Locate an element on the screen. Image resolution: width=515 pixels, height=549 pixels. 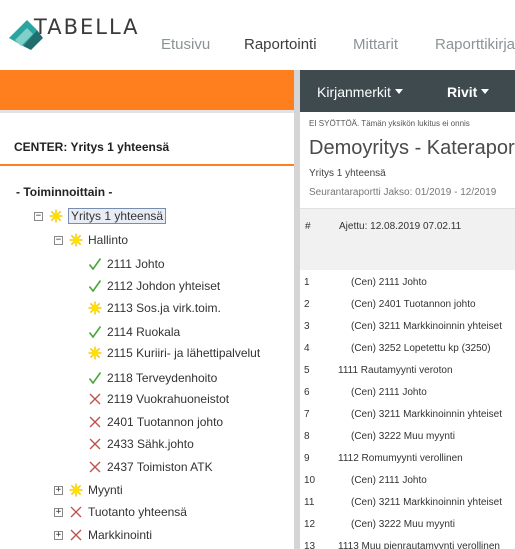
report-toolbar: Kirjanmerkit Rivit is located at coordinates (407, 91).